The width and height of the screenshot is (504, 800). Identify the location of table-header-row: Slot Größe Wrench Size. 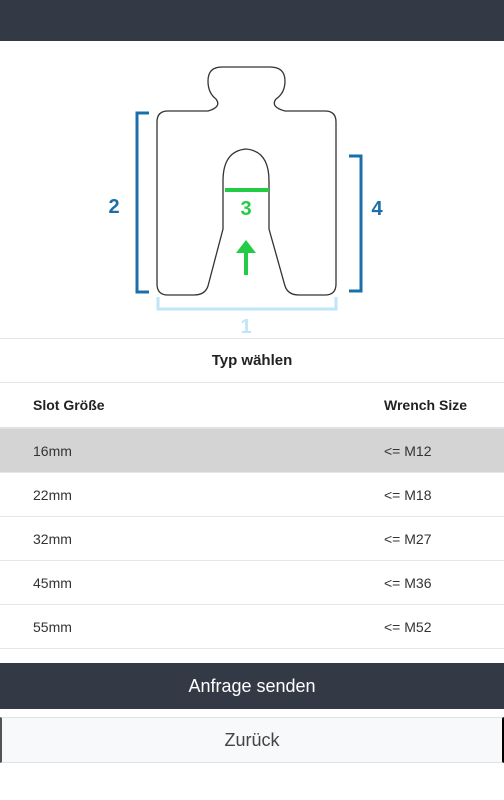
(252, 406).